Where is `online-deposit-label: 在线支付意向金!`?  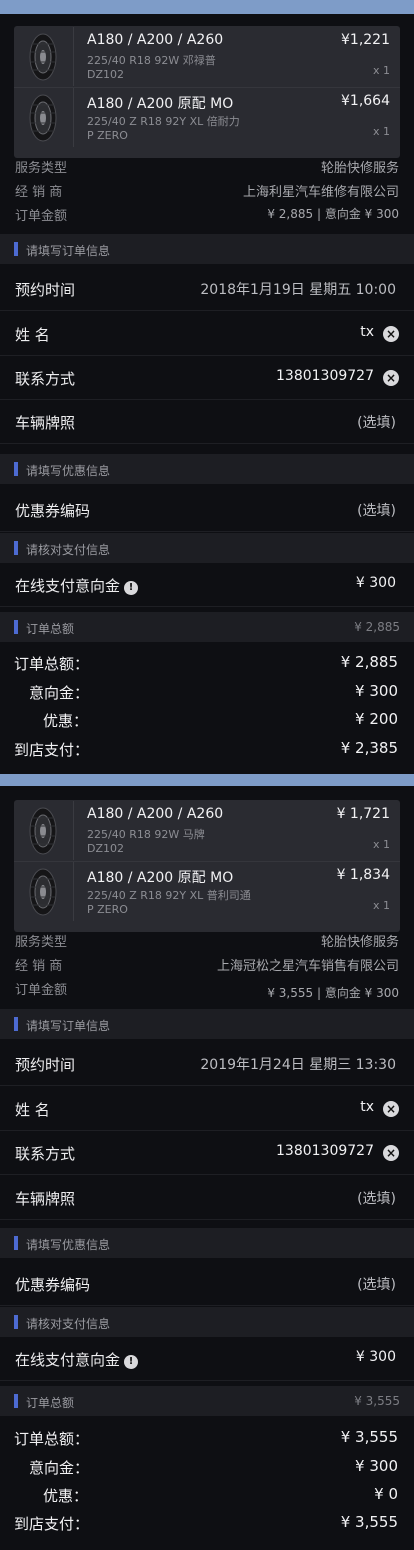 online-deposit-label: 在线支付意向金! is located at coordinates (77, 1359).